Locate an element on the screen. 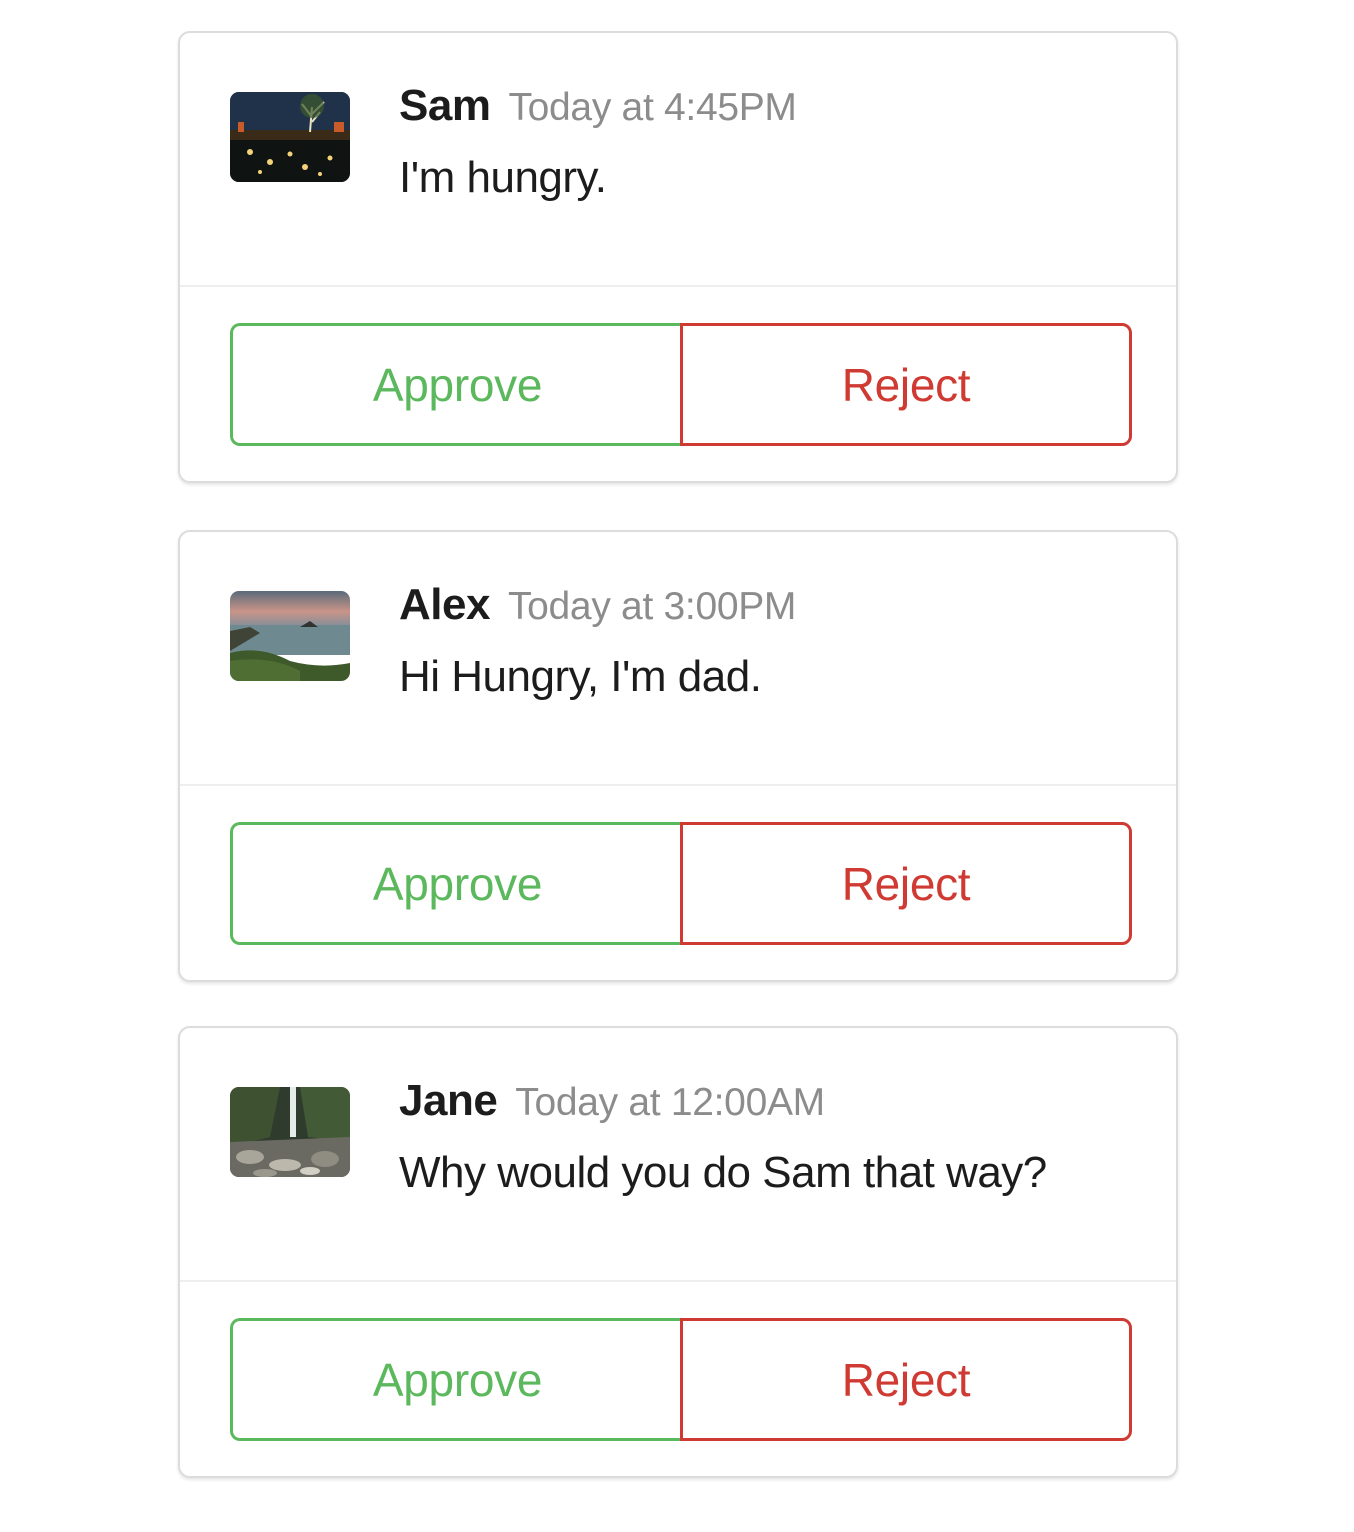 The image size is (1354, 1532). author-name: Alex is located at coordinates (444, 604).